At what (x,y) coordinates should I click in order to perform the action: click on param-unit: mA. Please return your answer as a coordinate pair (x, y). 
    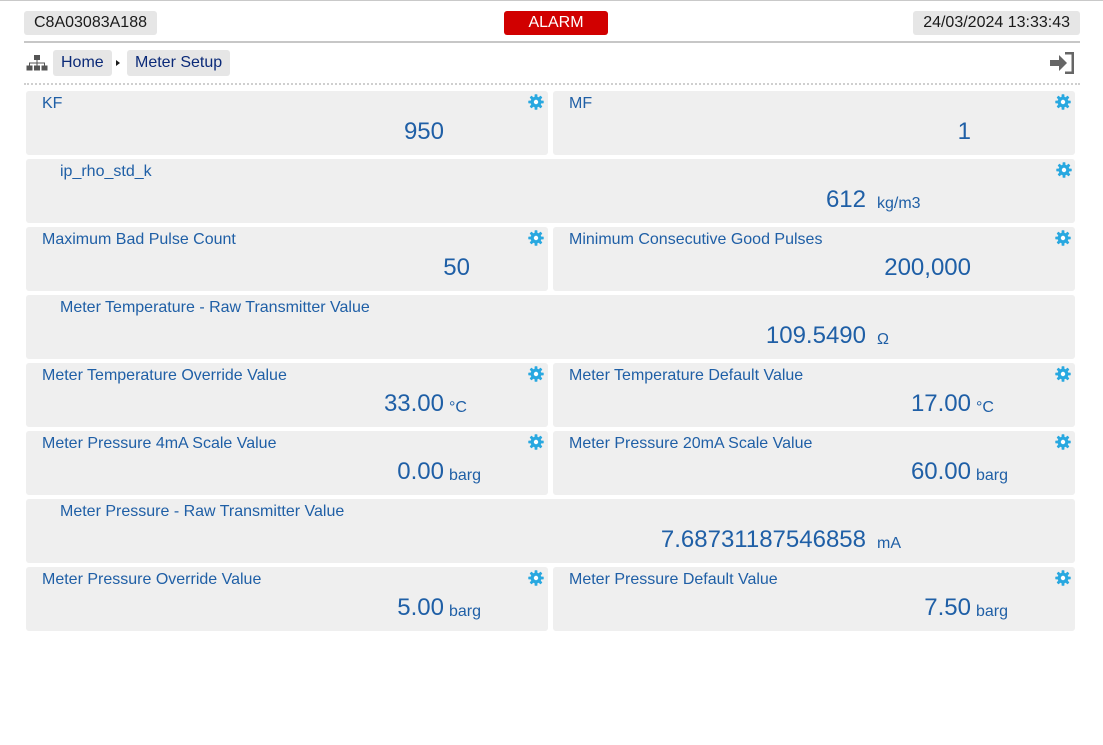
    Looking at the image, I should click on (889, 543).